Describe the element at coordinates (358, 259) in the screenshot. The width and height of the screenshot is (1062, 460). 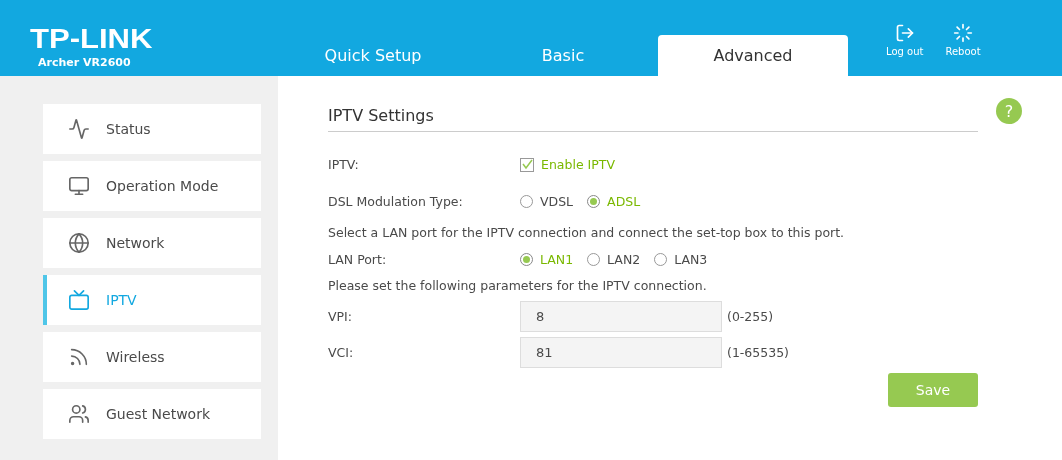
I see `field-label: LAN Port:` at that location.